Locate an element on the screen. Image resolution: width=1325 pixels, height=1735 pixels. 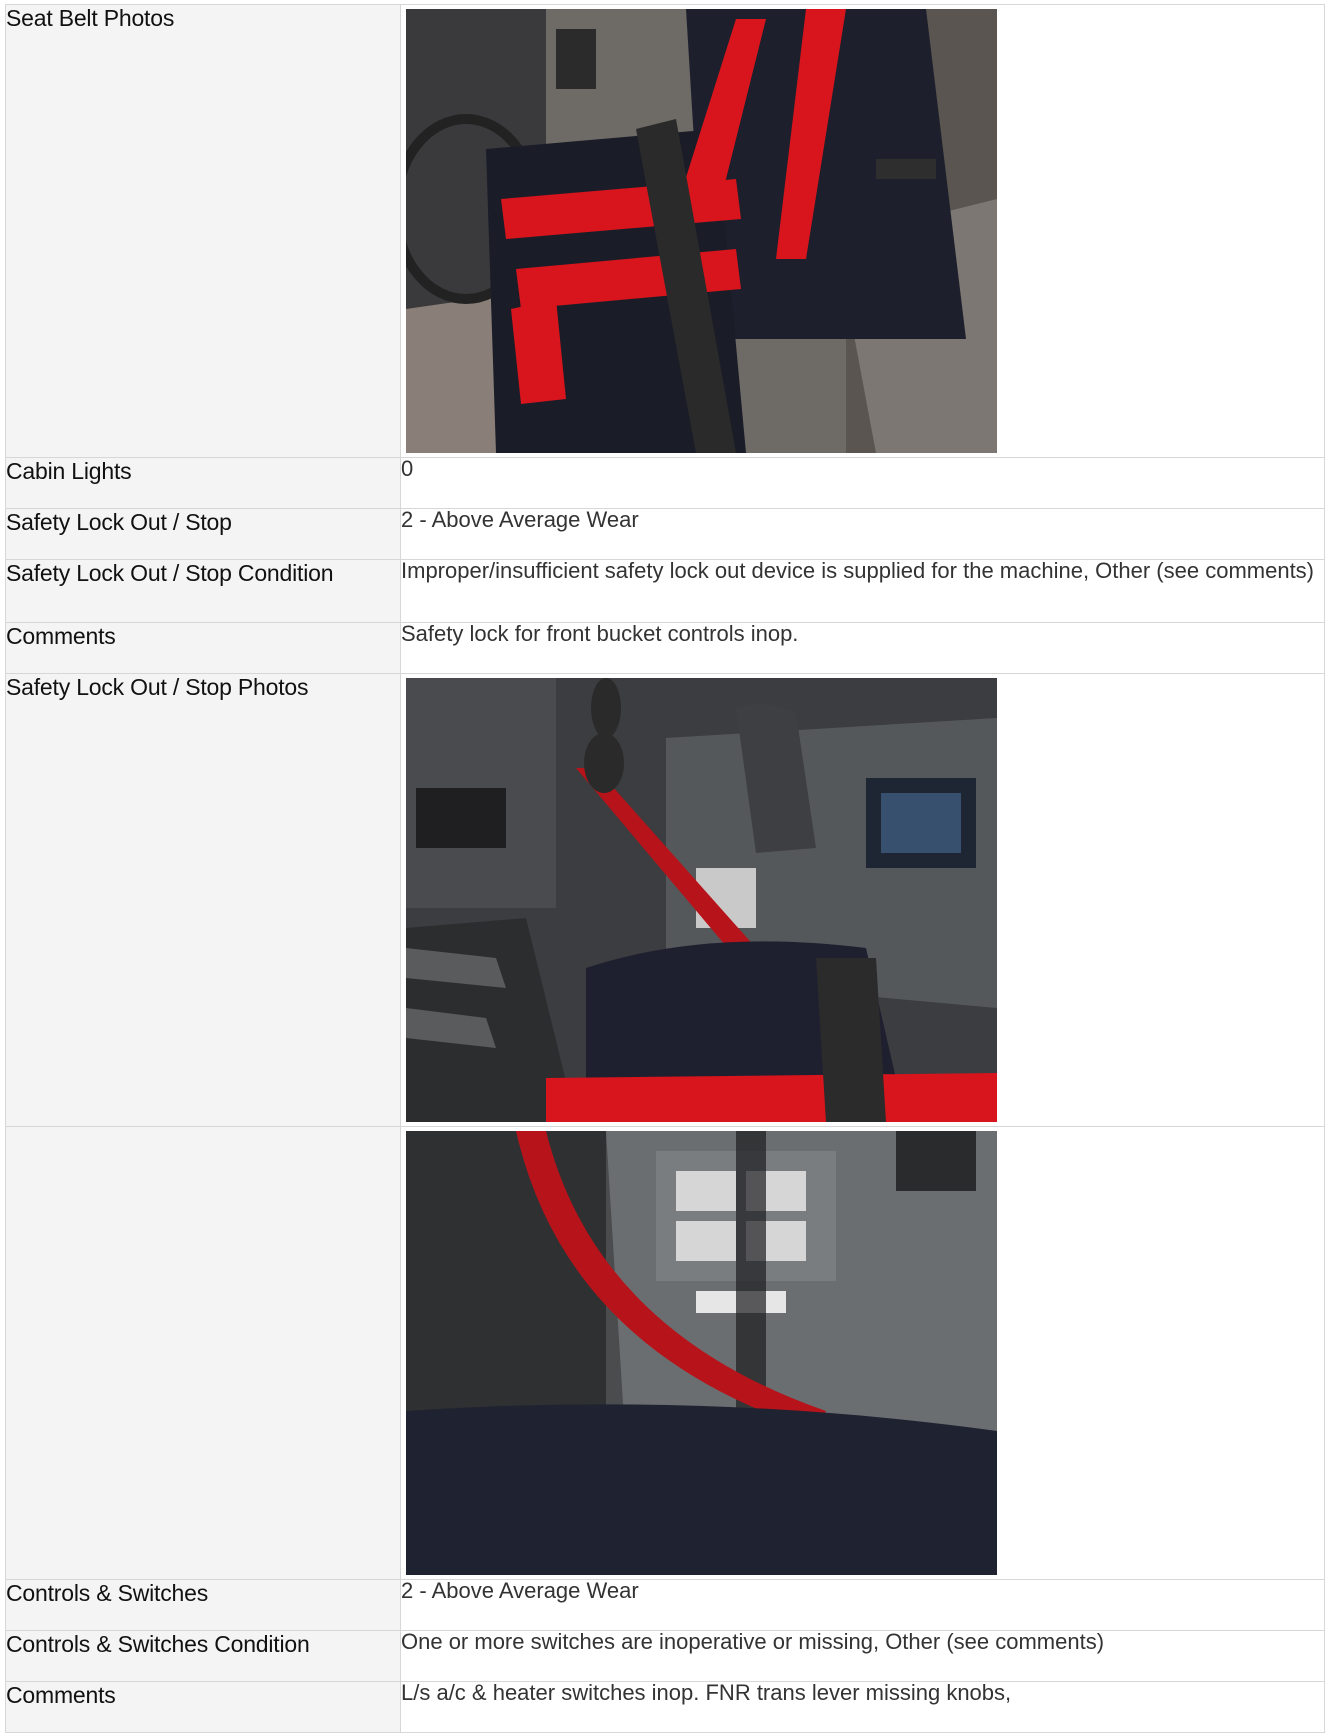
row-label: Controls & Switches Condition is located at coordinates (203, 1656).